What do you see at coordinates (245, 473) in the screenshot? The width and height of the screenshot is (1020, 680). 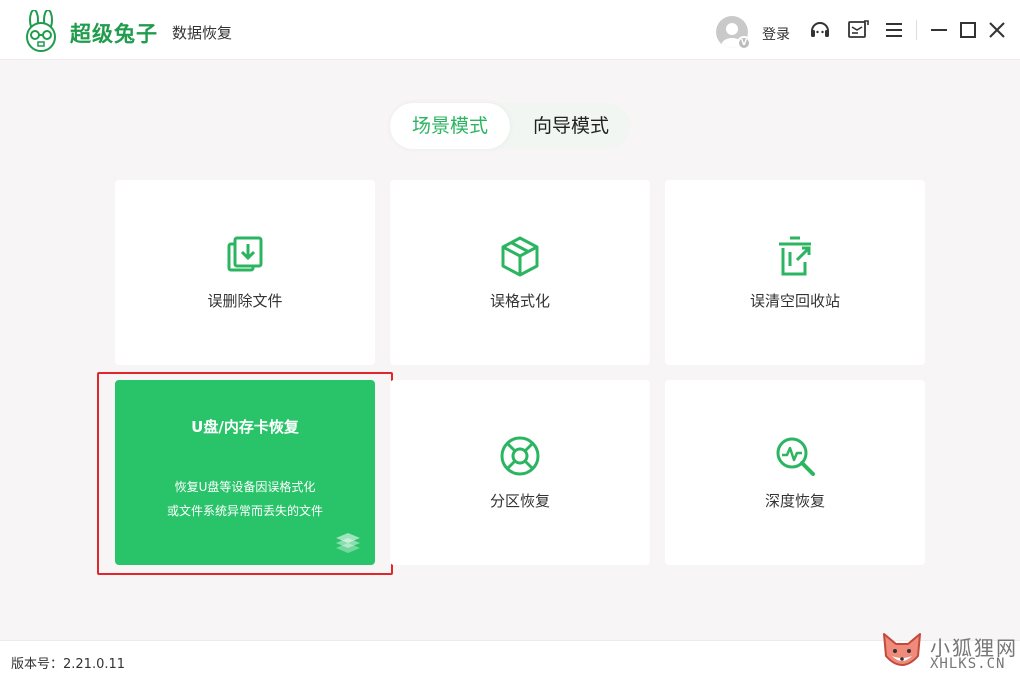 I see `highlight-frame` at bounding box center [245, 473].